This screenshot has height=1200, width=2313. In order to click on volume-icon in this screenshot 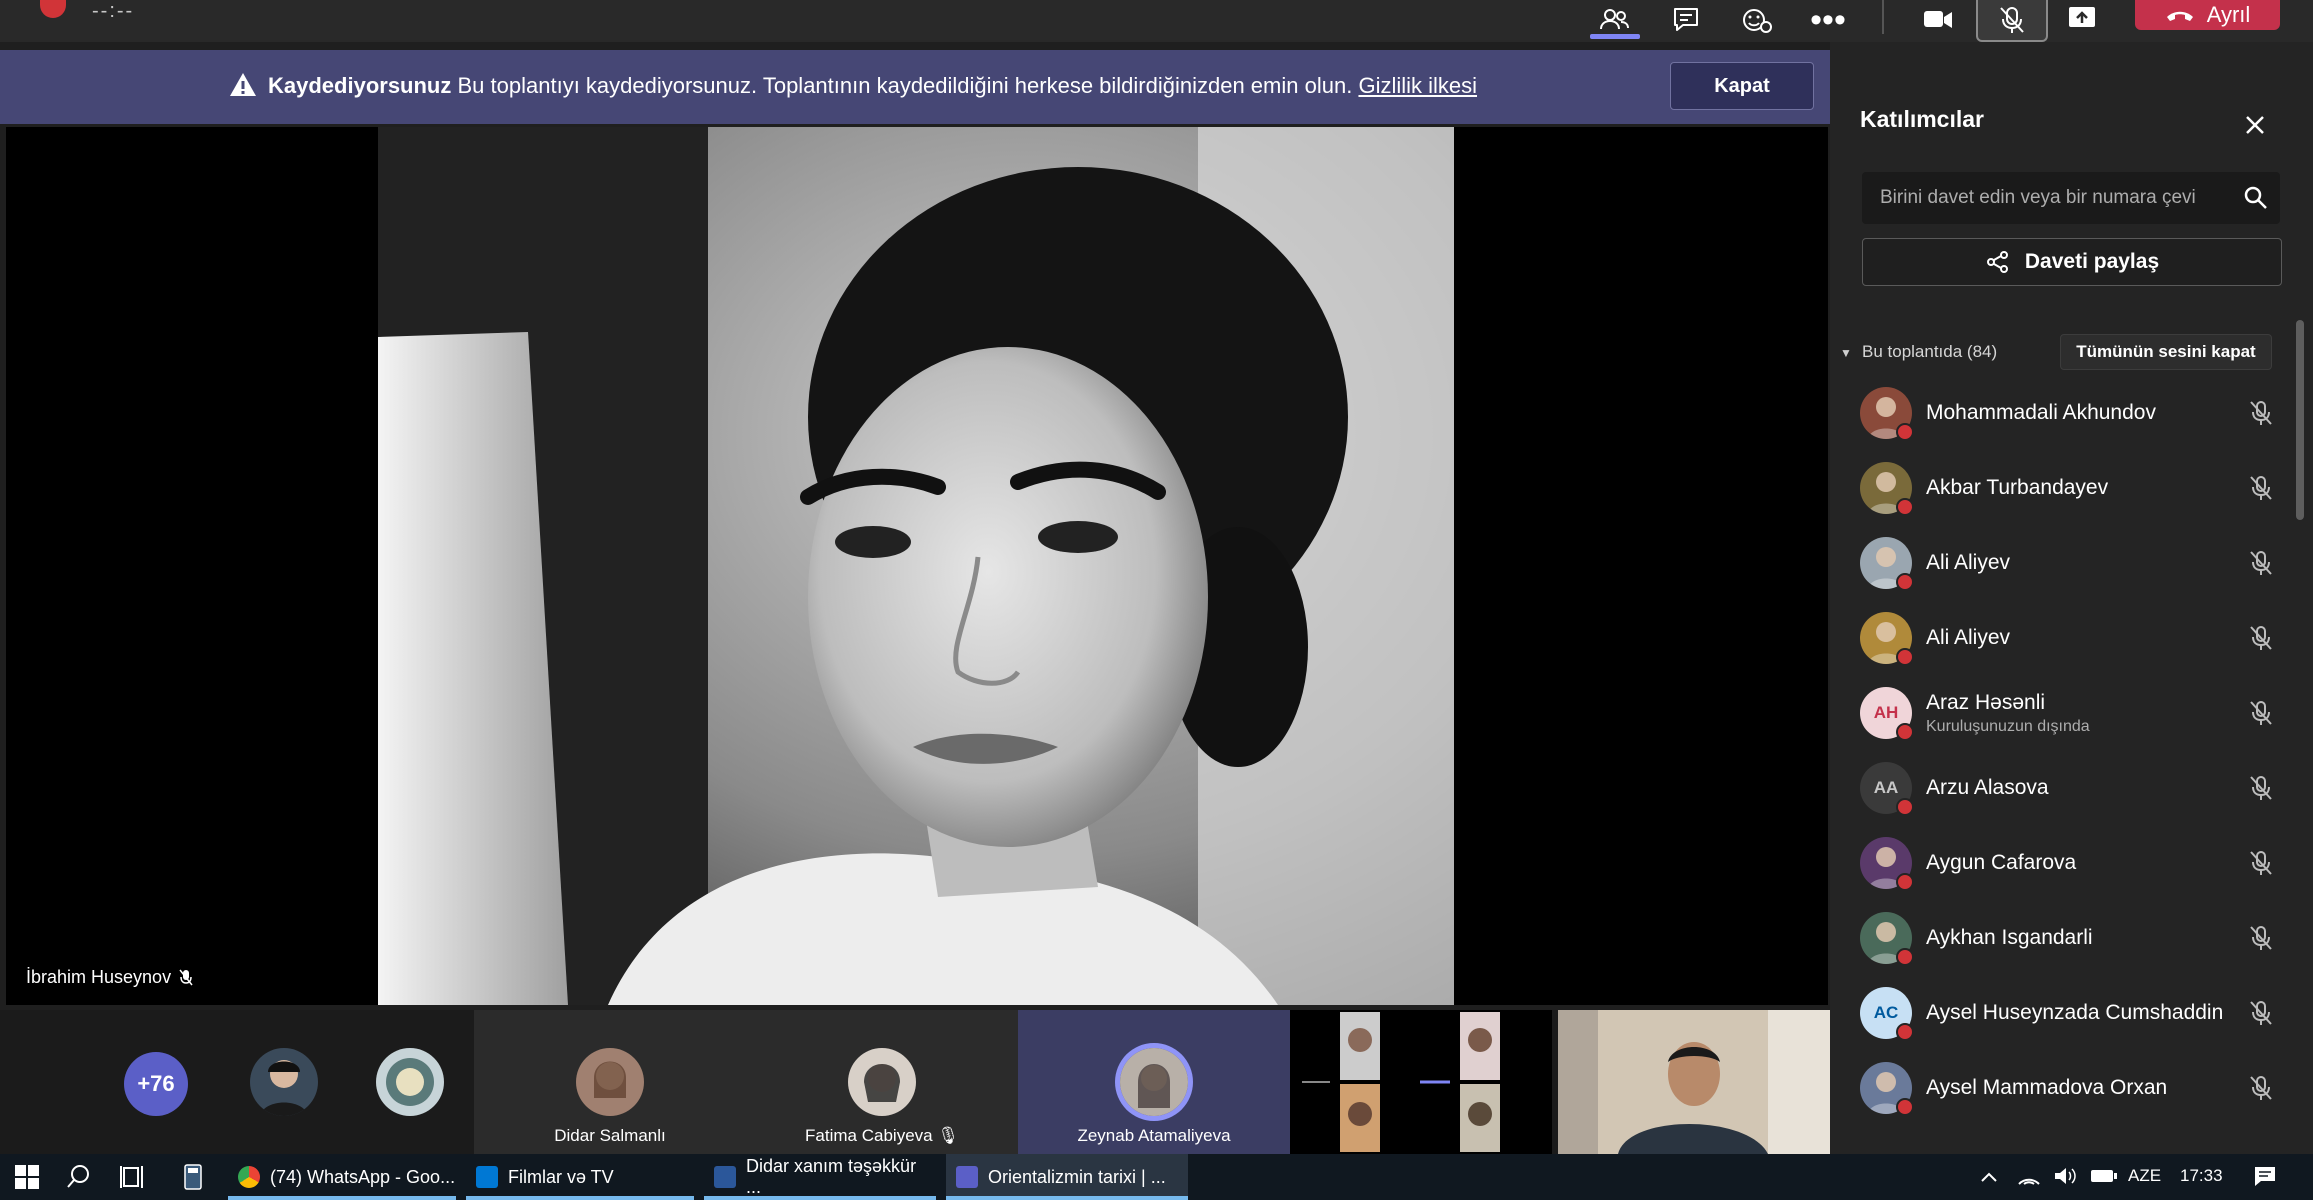, I will do `click(2065, 1176)`.